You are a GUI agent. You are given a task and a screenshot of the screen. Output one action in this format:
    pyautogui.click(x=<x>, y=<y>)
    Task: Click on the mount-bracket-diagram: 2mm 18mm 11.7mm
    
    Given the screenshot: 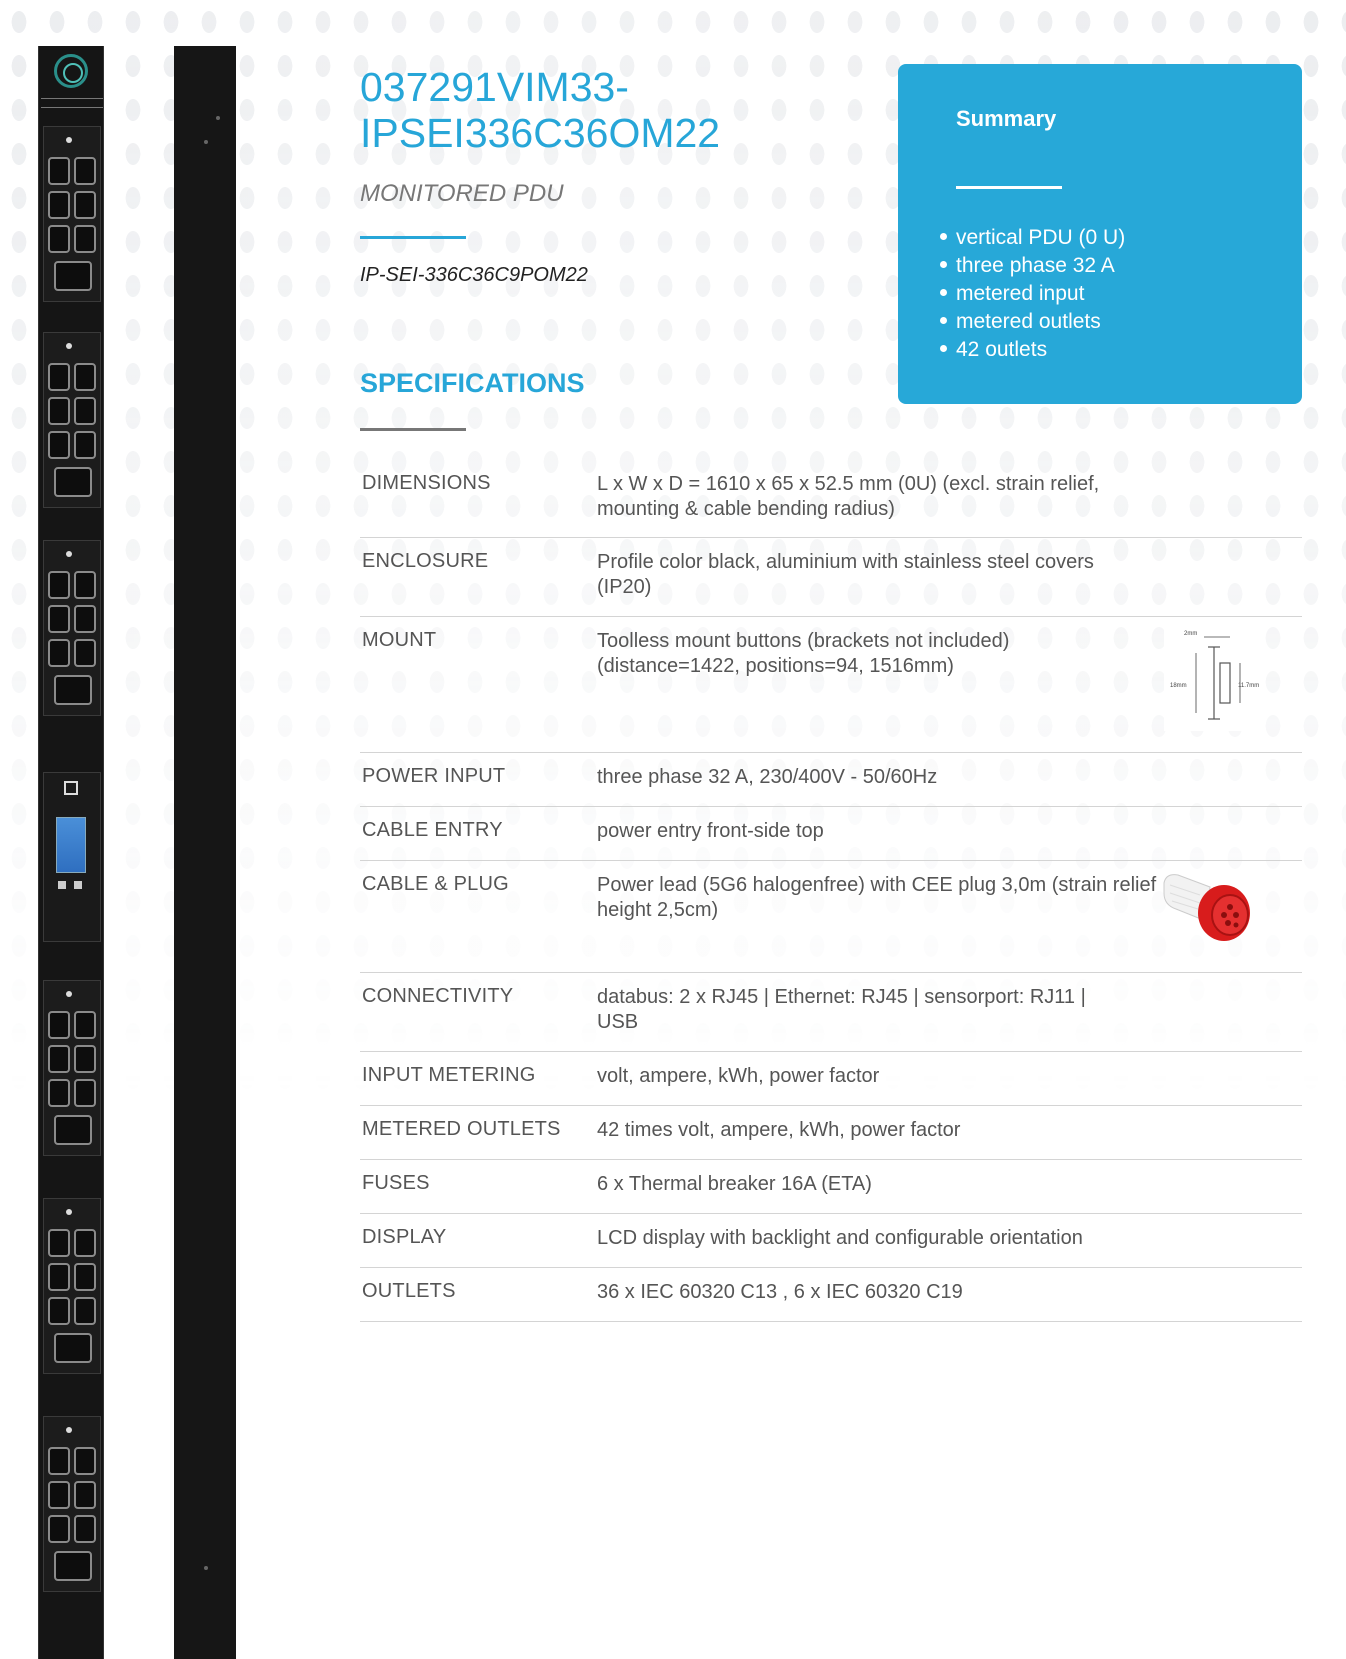 What is the action you would take?
    pyautogui.click(x=1214, y=677)
    